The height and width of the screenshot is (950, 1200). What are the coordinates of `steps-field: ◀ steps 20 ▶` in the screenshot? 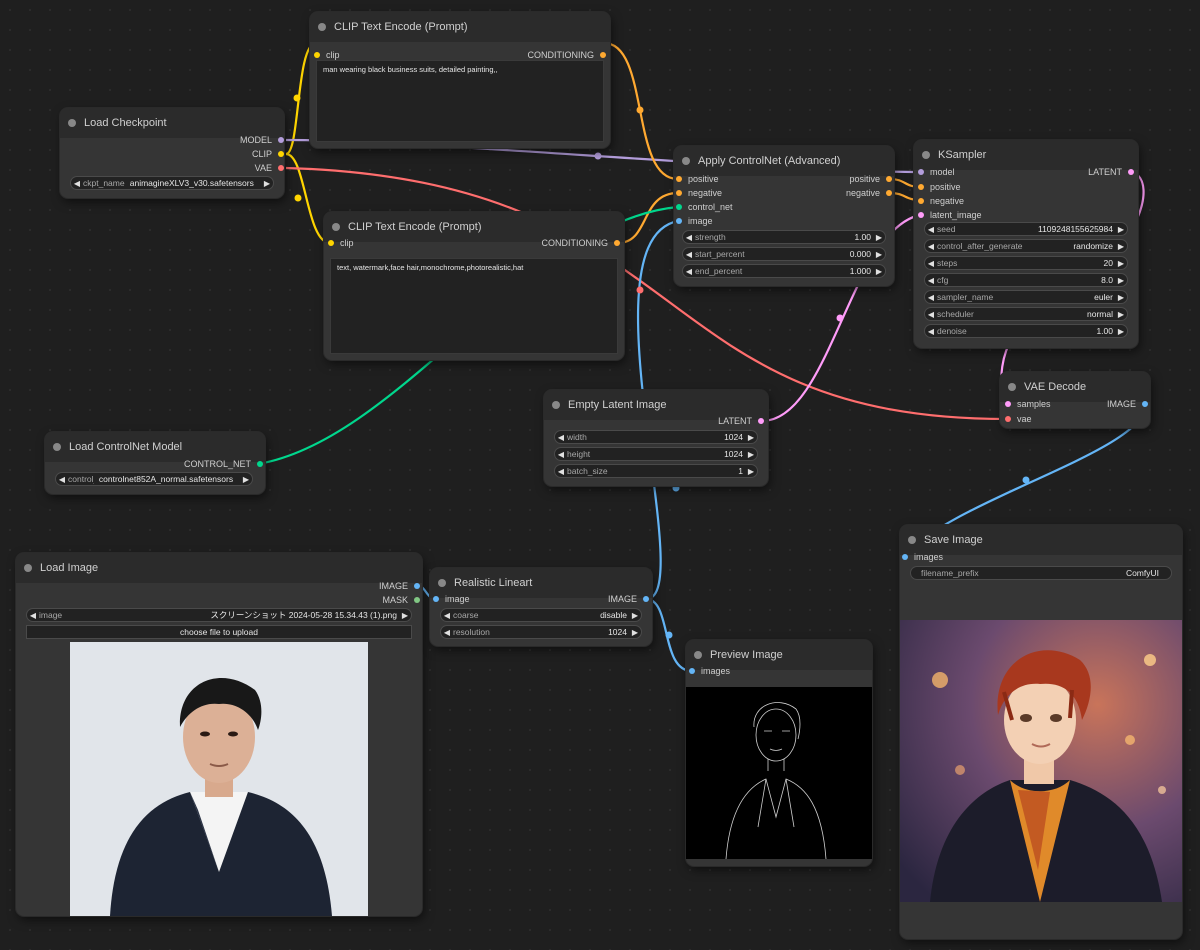 It's located at (1026, 263).